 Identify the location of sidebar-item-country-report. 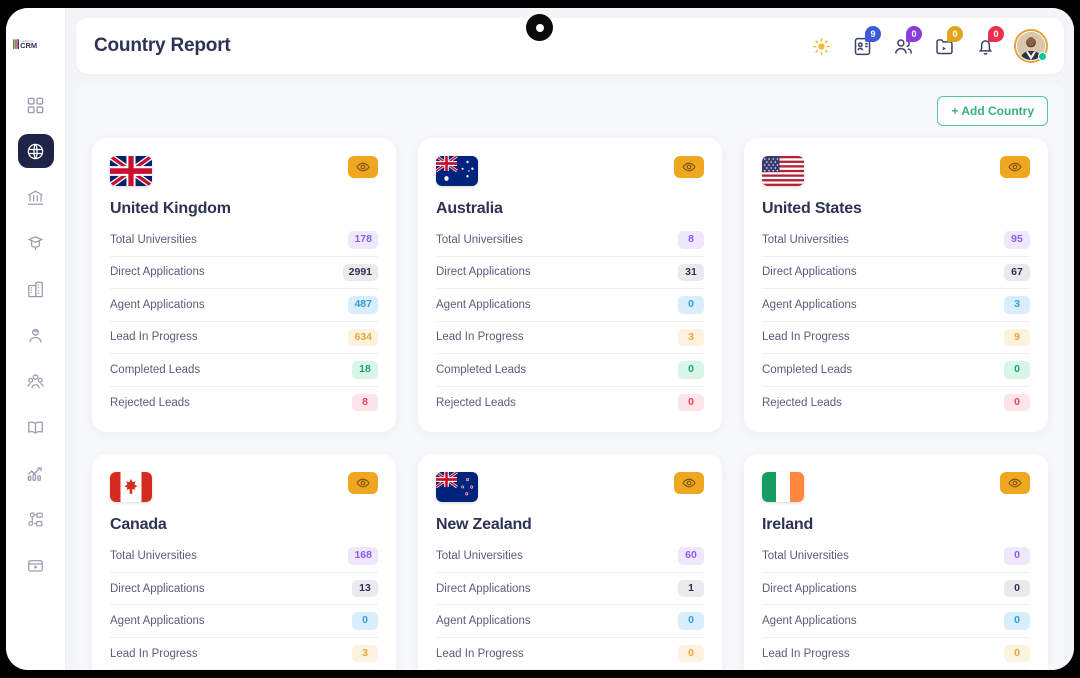
(35, 151).